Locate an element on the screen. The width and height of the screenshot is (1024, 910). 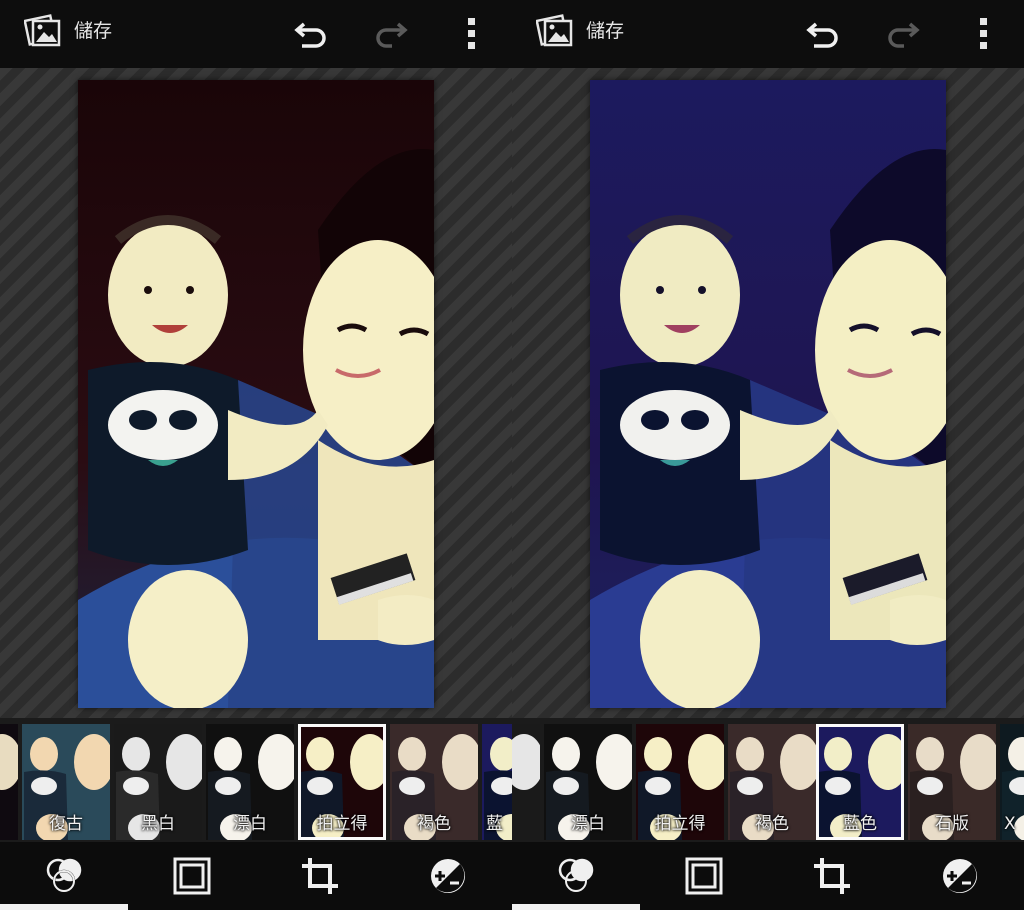
filter-label: 石版 is located at coordinates (952, 824).